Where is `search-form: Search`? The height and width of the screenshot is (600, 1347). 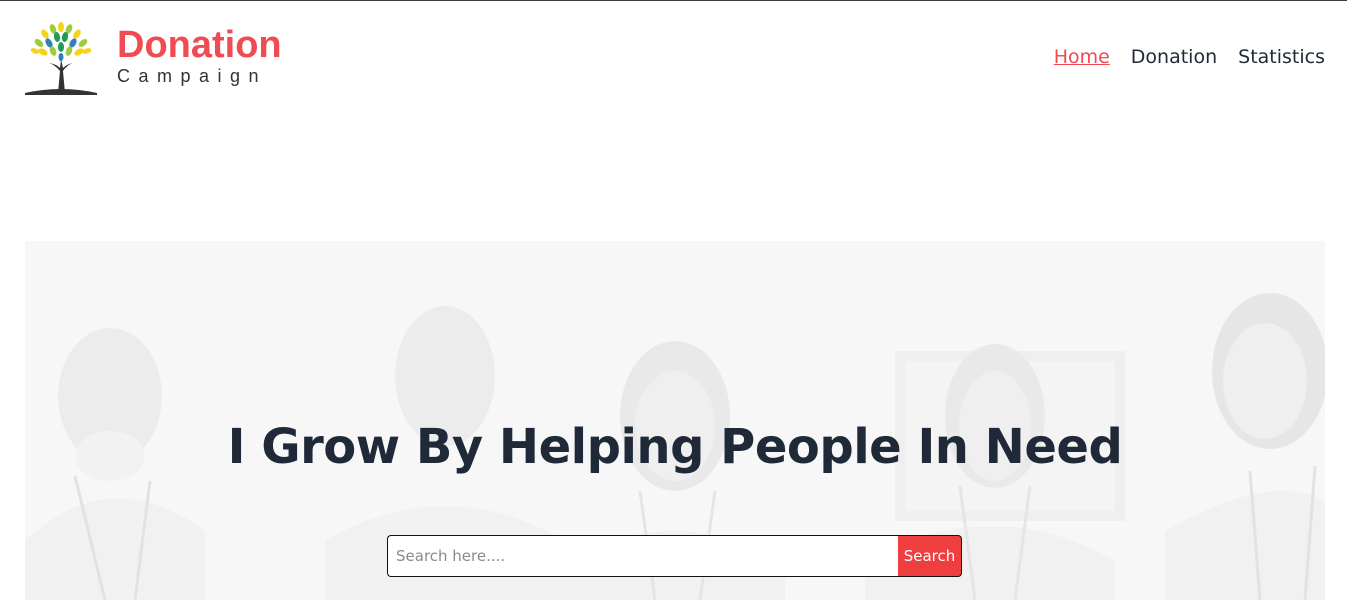
search-form: Search is located at coordinates (674, 556).